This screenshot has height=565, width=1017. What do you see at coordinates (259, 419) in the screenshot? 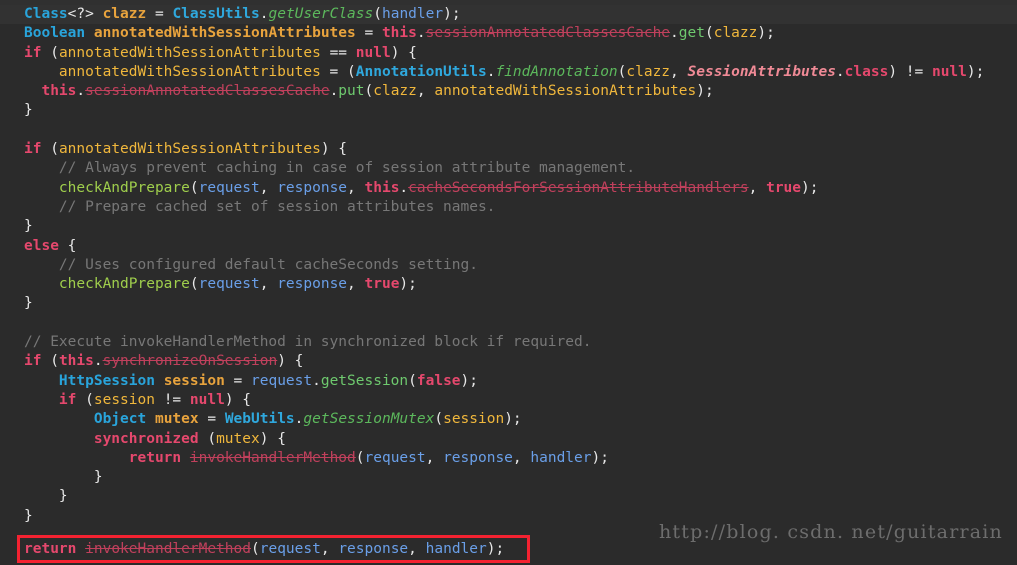
I see `code-token: WebUtils` at bounding box center [259, 419].